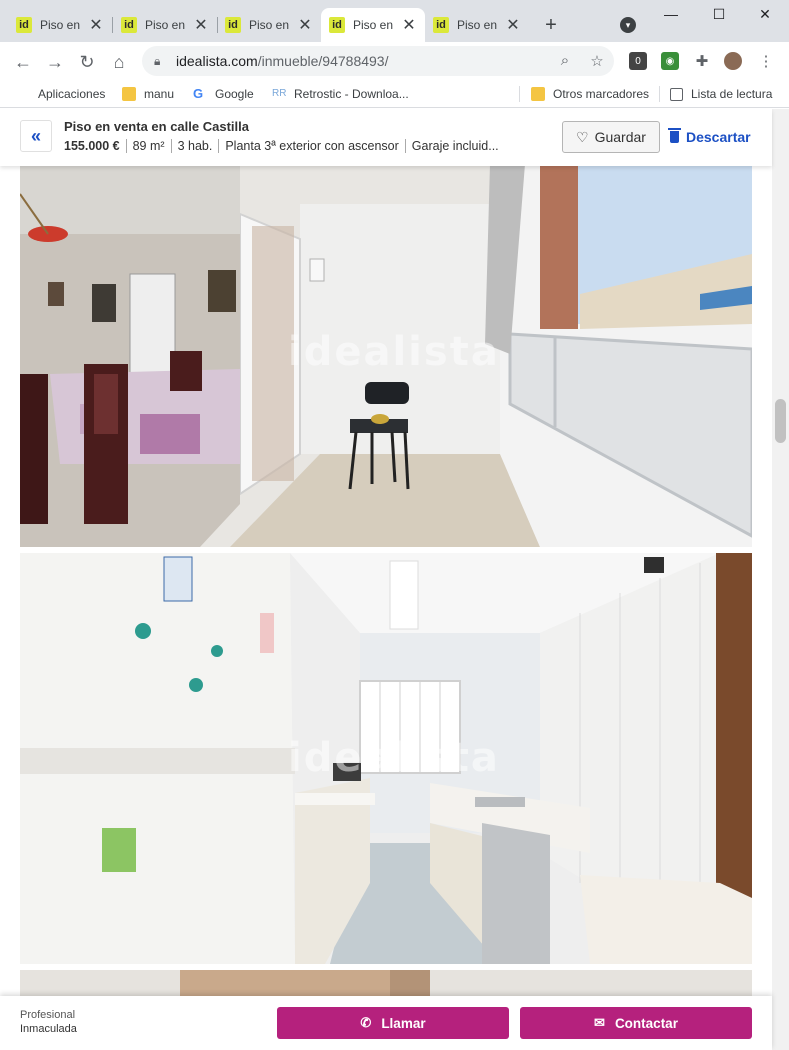 The height and width of the screenshot is (1050, 789). I want to click on zoom-icon: ⌕, so click(565, 61).